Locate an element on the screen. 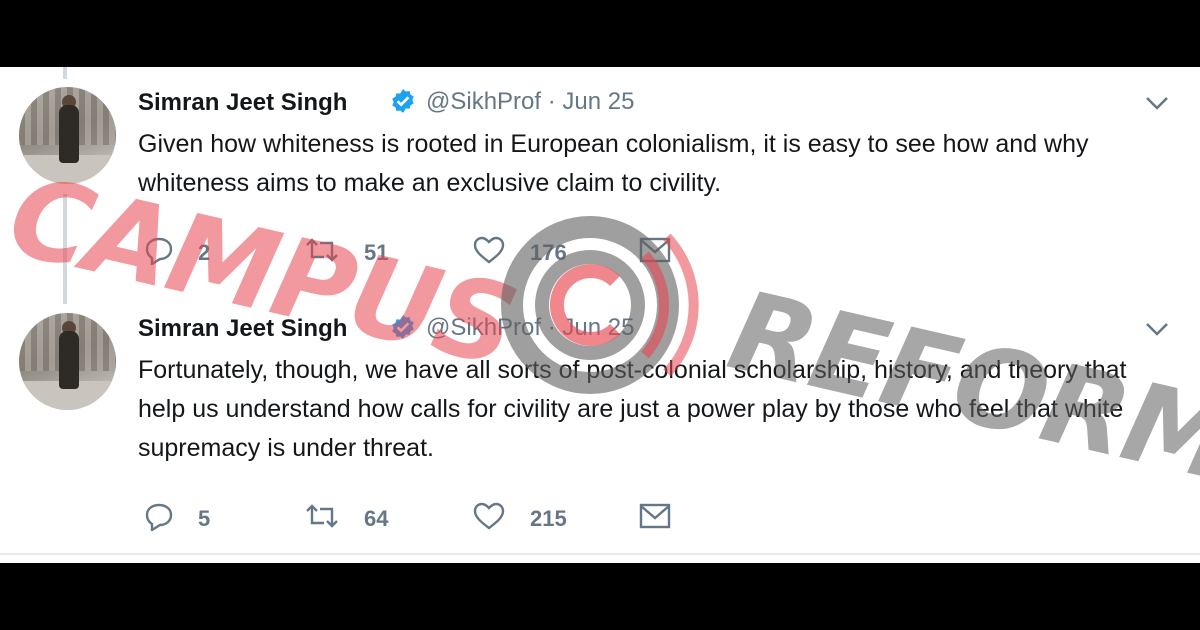  bottom-divider is located at coordinates (600, 554).